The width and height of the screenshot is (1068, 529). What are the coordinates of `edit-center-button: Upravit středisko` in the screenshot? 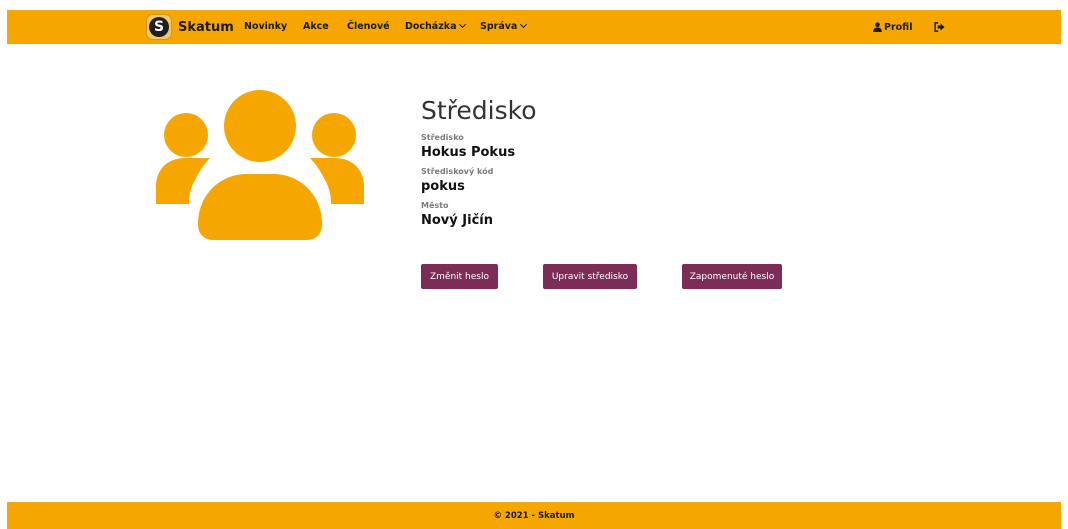 It's located at (590, 276).